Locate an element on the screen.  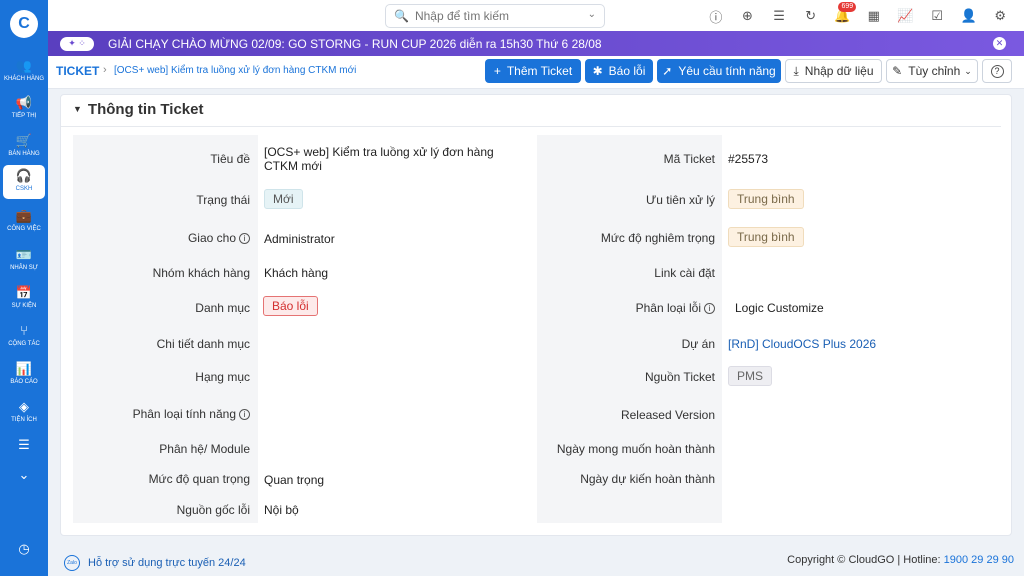
sidebar-item-label: Nhân sự is located at coordinates (24, 268).